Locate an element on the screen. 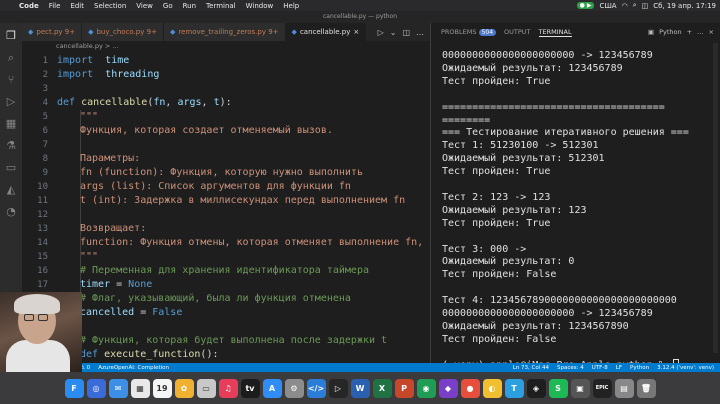 Image resolution: width=720 pixels, height=404 pixels. menu-window: Window is located at coordinates (260, 6).